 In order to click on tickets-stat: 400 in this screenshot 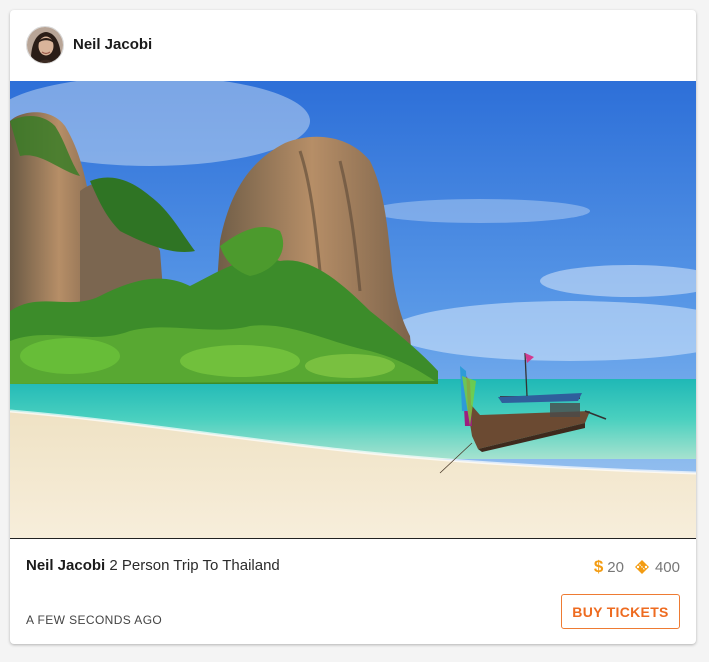, I will do `click(656, 567)`.